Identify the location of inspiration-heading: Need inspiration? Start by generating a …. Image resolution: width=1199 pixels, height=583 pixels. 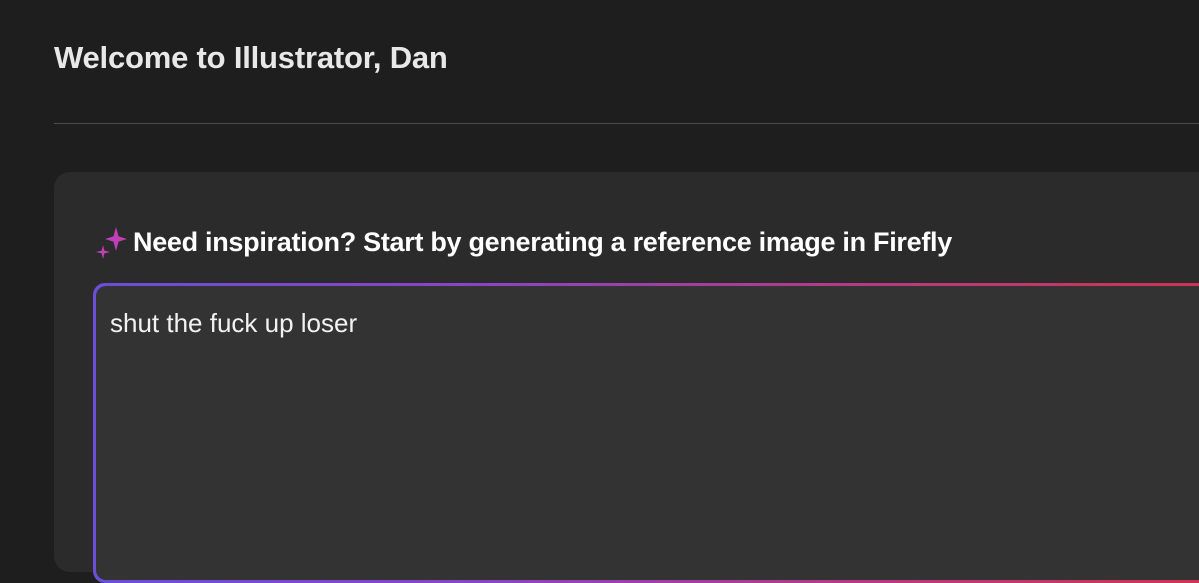
(542, 241).